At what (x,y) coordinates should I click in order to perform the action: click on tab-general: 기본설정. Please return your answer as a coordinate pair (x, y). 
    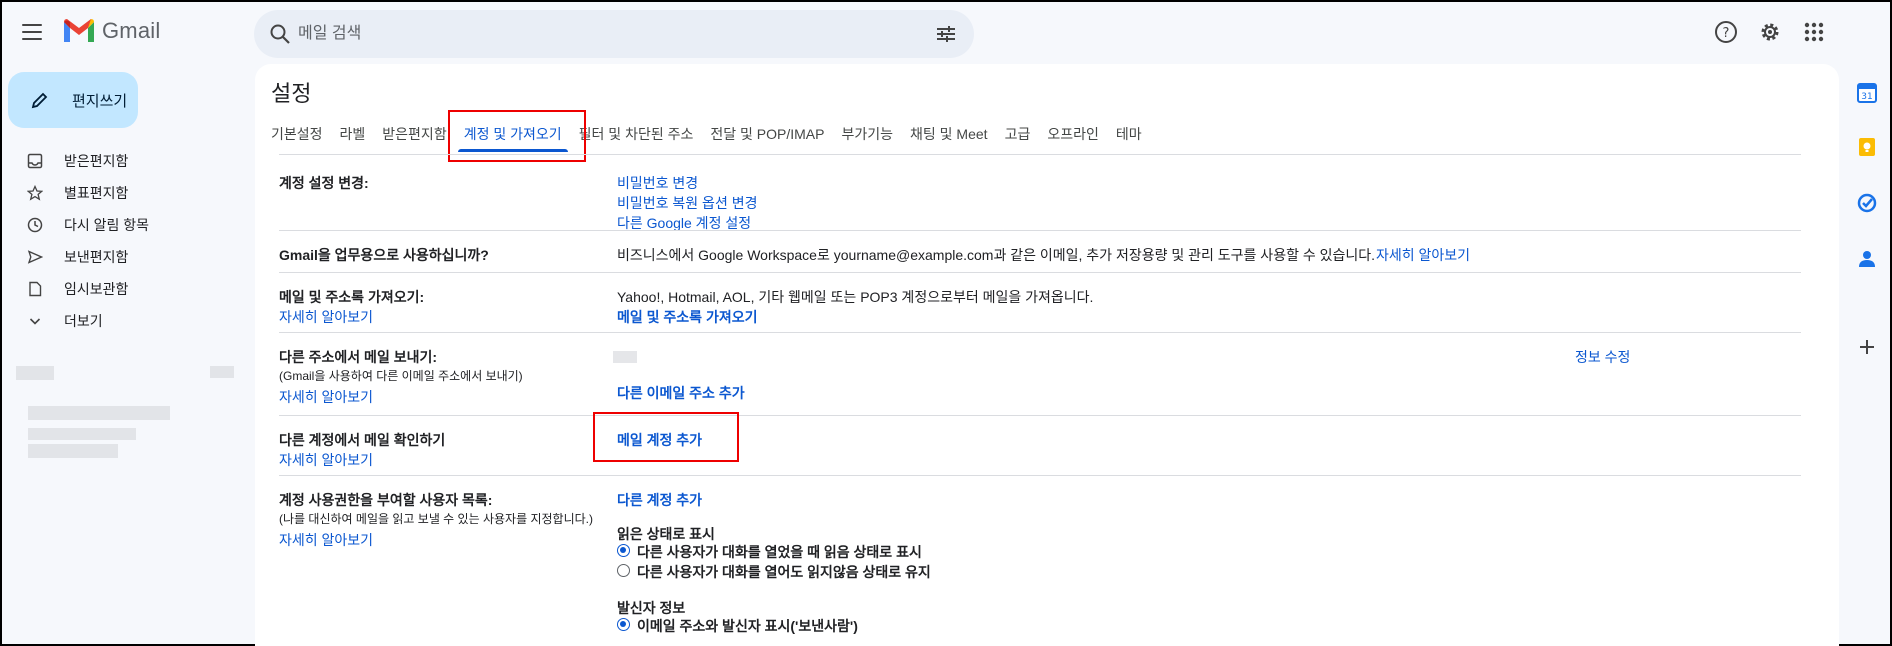
    Looking at the image, I should click on (297, 134).